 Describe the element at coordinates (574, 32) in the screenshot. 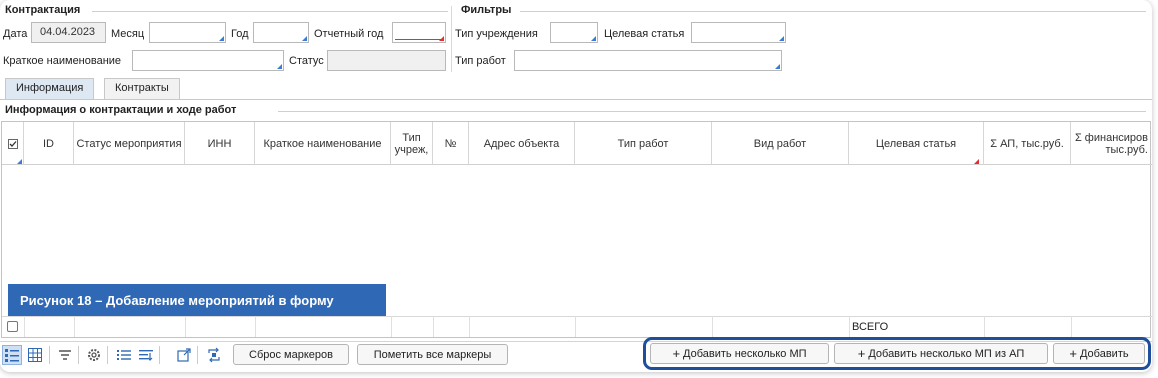

I see `institution-type-field` at that location.